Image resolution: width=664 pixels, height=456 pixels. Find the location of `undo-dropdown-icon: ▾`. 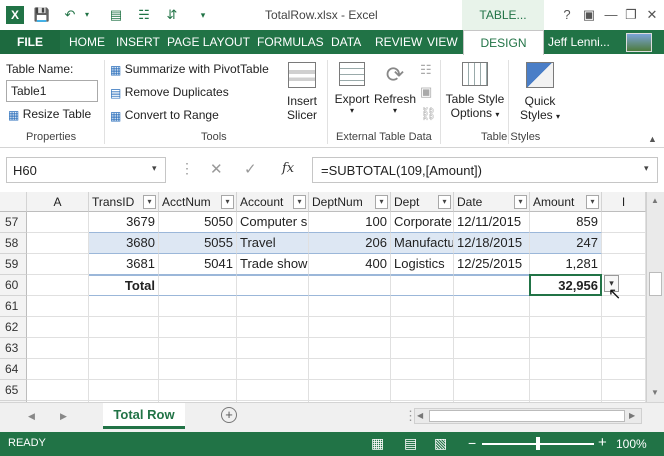

undo-dropdown-icon: ▾ is located at coordinates (87, 15).